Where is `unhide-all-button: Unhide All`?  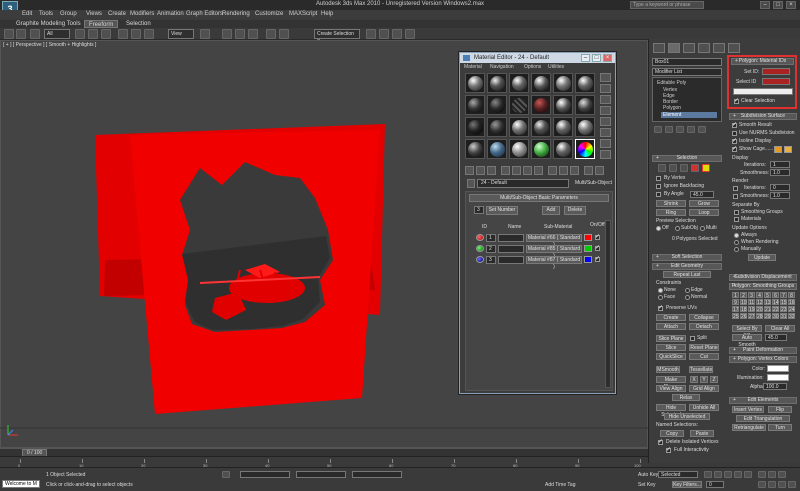 unhide-all-button: Unhide All is located at coordinates (704, 407).